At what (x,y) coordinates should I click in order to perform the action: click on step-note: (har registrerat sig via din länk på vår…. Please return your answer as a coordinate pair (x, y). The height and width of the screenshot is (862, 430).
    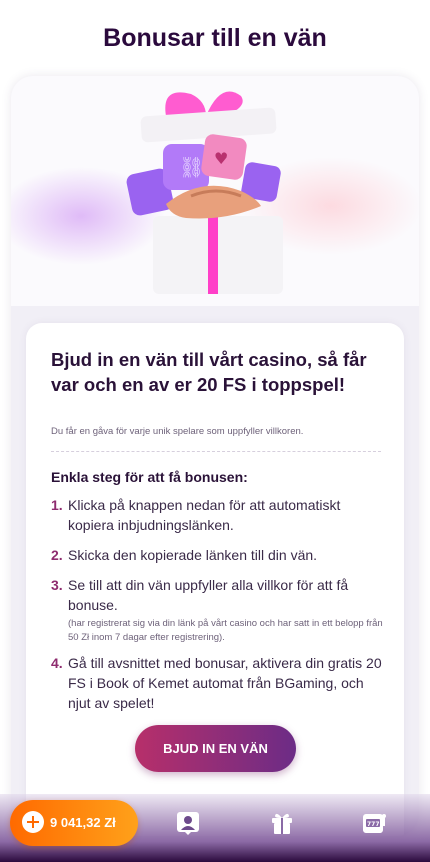
    Looking at the image, I should click on (225, 630).